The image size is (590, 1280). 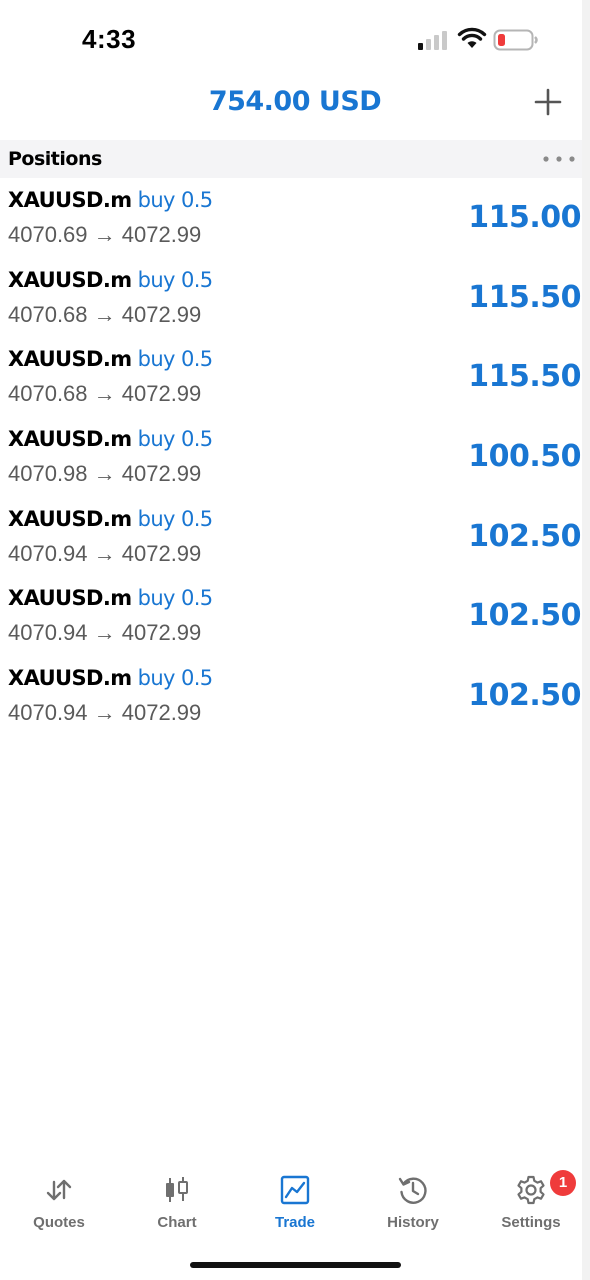 What do you see at coordinates (109, 39) in the screenshot?
I see `status-time: 4:33` at bounding box center [109, 39].